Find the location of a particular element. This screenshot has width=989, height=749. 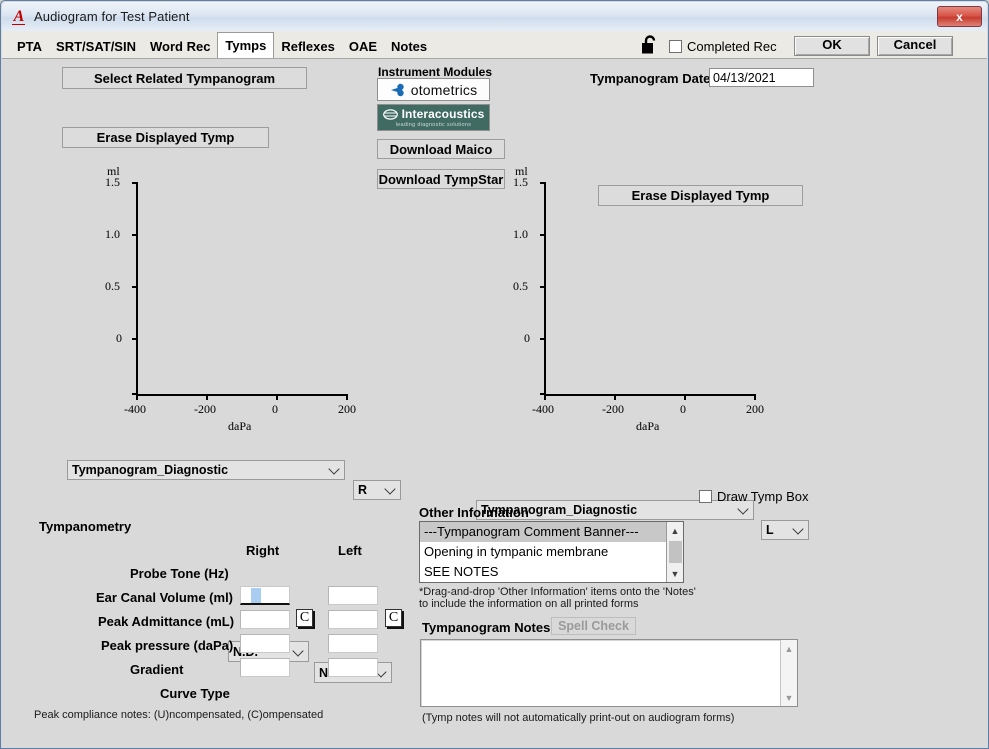

chart-left-xtick-1: -200 is located at coordinates (205, 409).